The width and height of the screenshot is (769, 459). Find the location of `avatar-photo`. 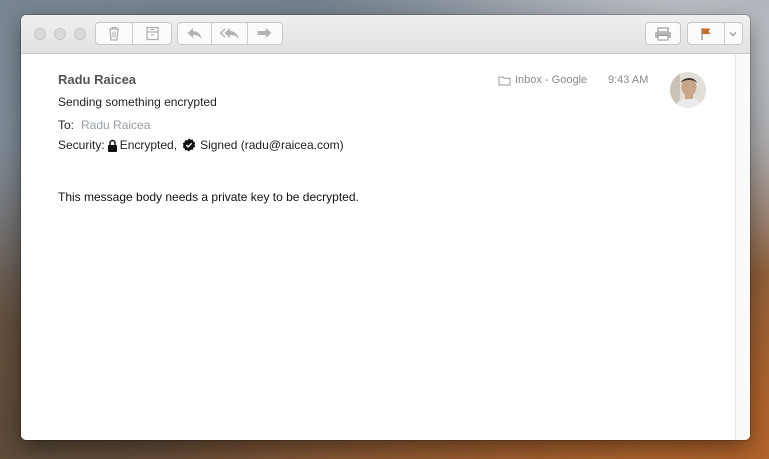

avatar-photo is located at coordinates (688, 90).